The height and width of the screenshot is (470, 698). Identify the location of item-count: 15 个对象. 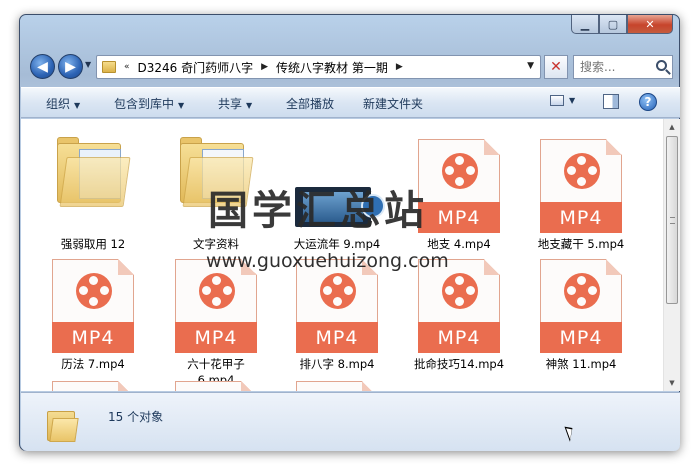
(136, 417).